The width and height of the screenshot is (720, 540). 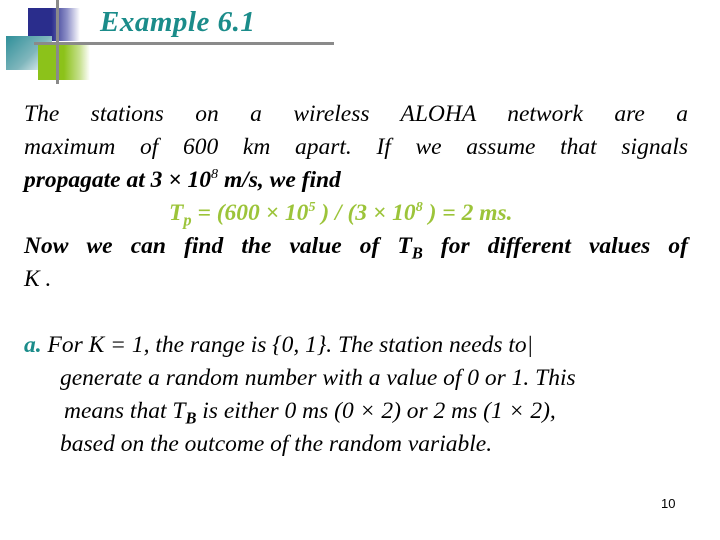 I want to click on formula-lhs-subscript: p, so click(x=187, y=220).